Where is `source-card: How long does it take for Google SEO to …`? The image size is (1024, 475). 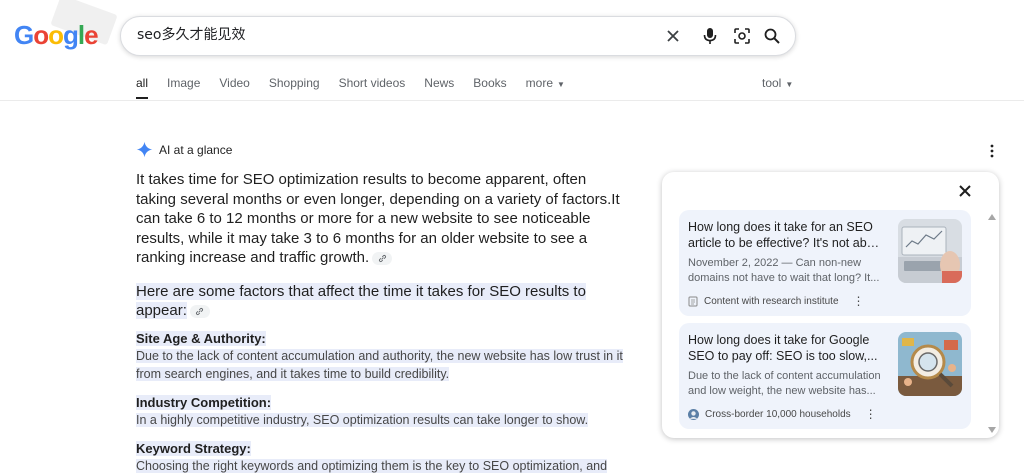 source-card: How long does it take for Google SEO to … is located at coordinates (825, 376).